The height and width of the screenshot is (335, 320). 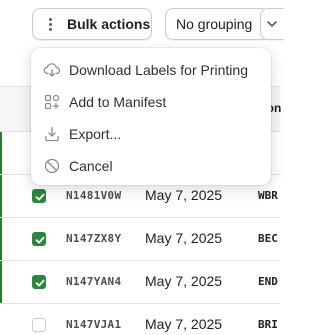 I want to click on menu-item-cancel: Cancel, so click(x=151, y=166).